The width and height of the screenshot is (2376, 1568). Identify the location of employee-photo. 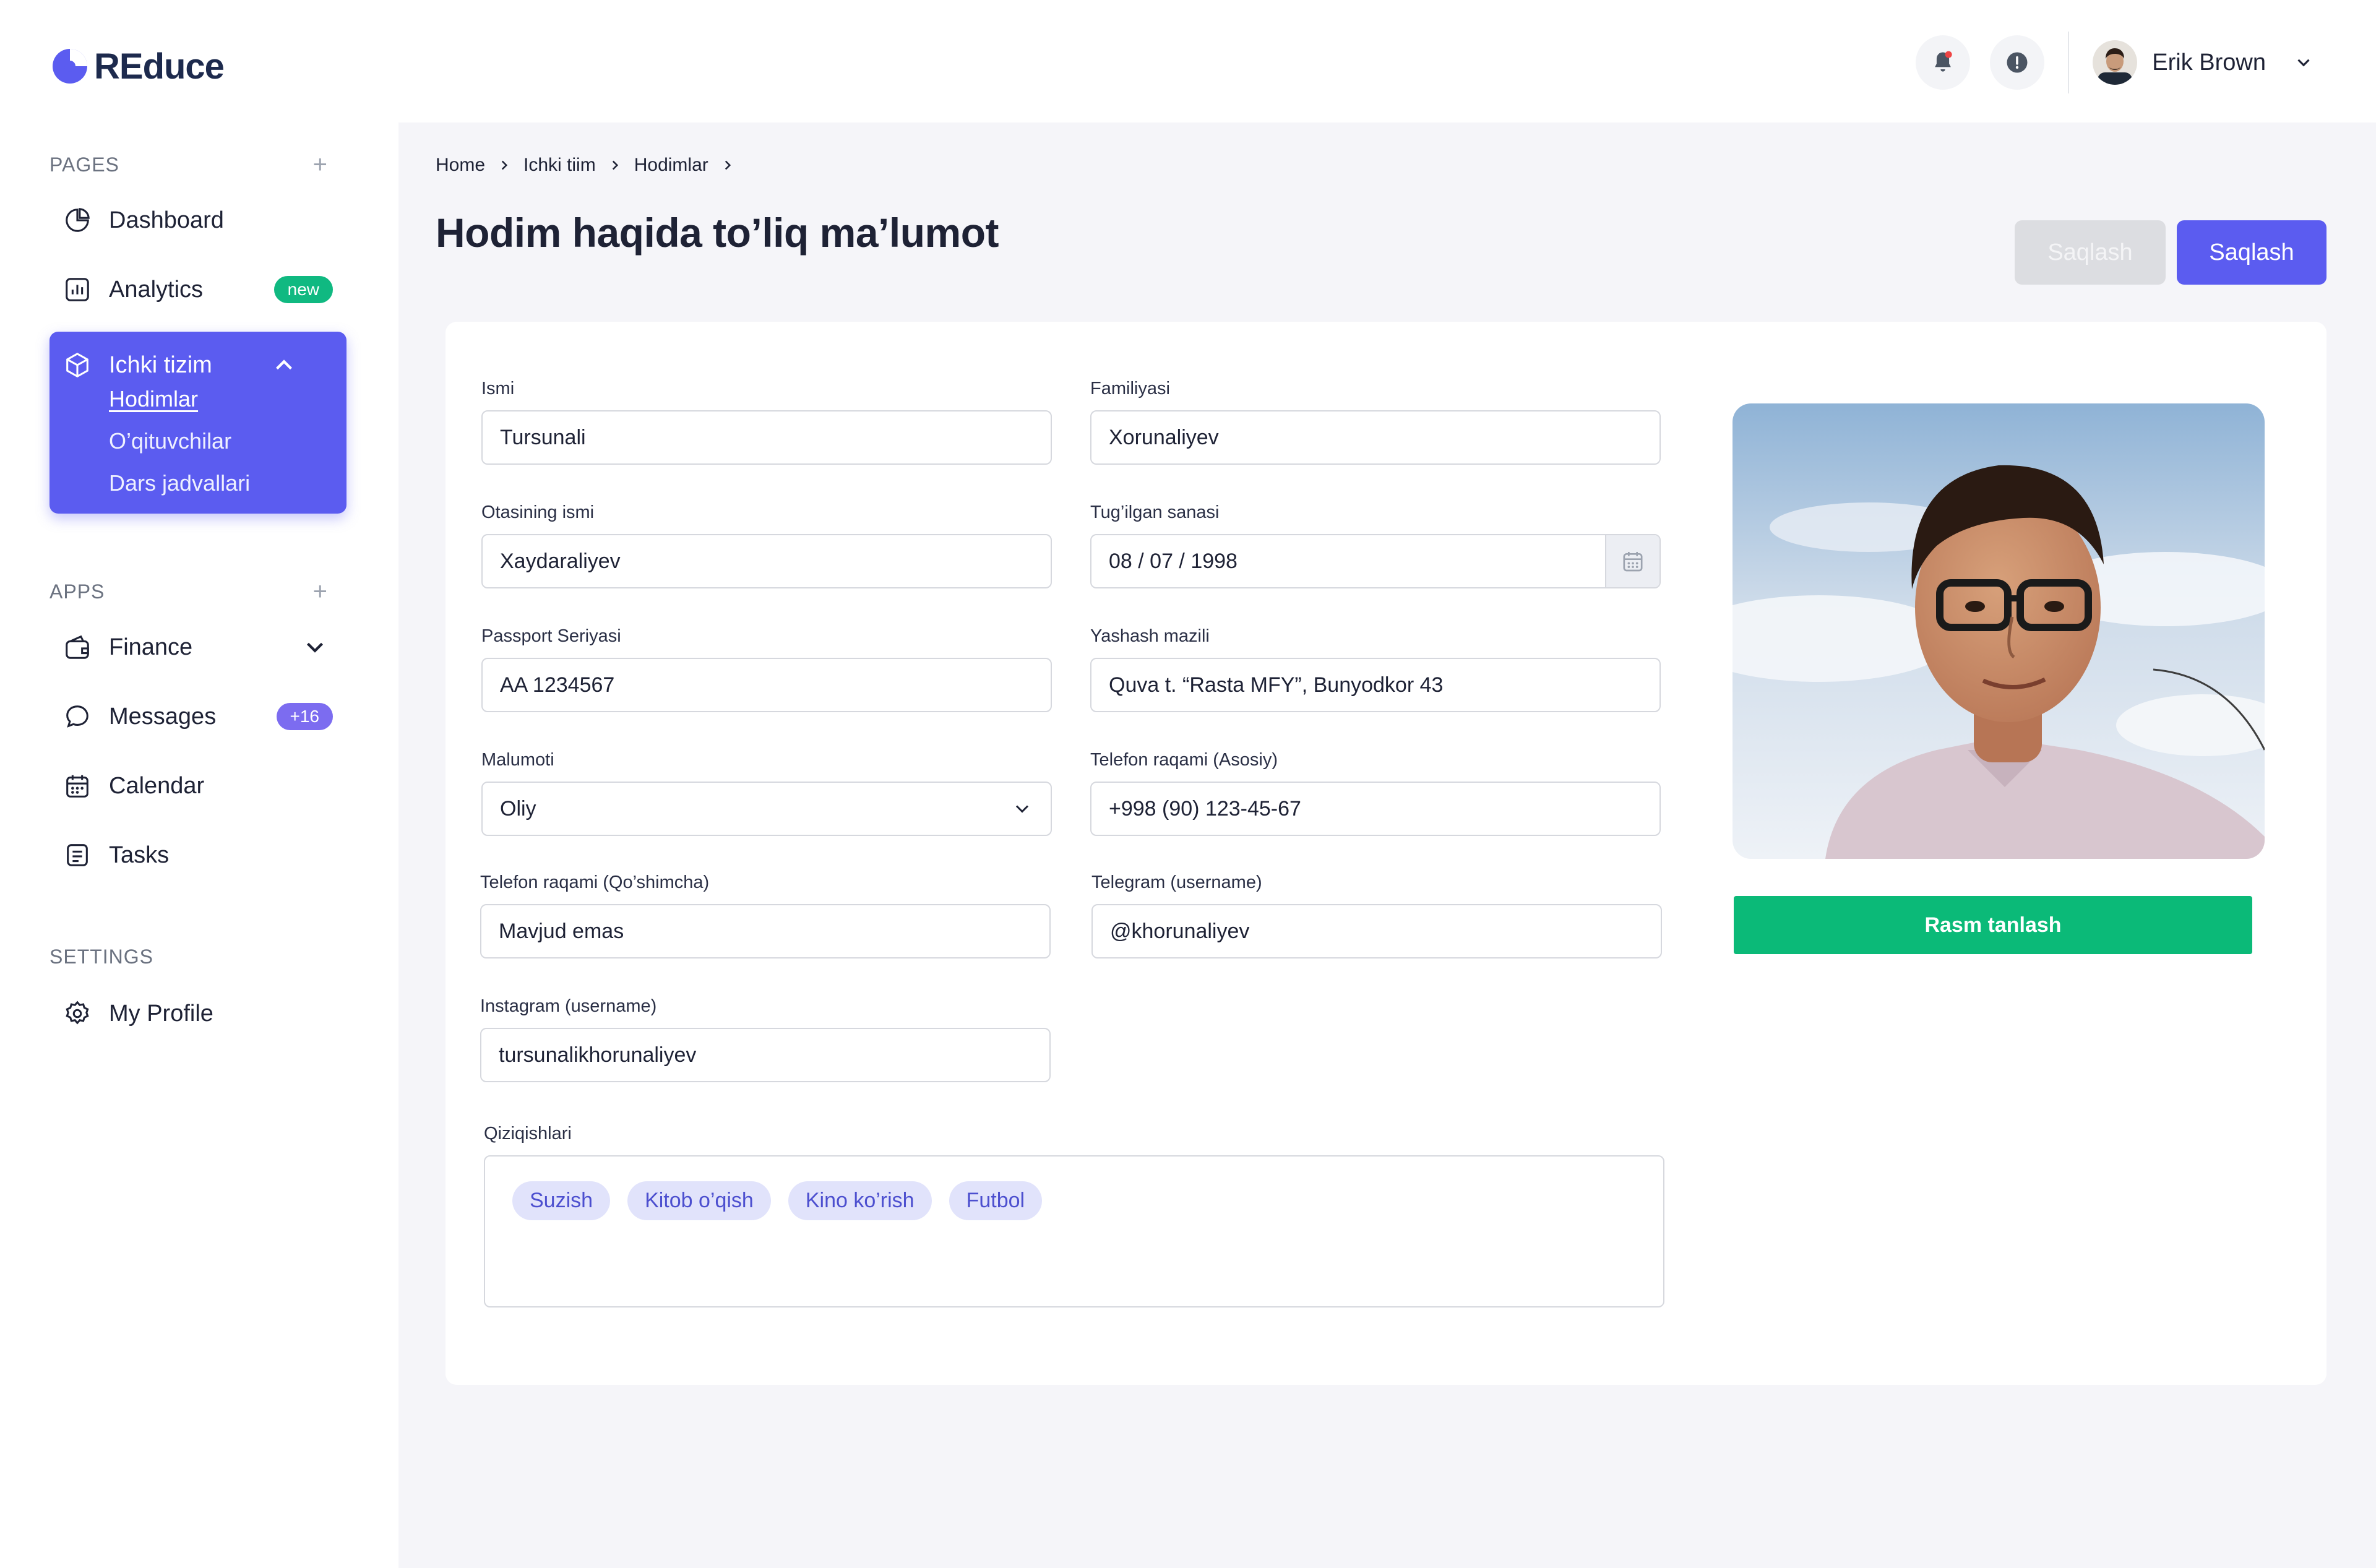
(1998, 631).